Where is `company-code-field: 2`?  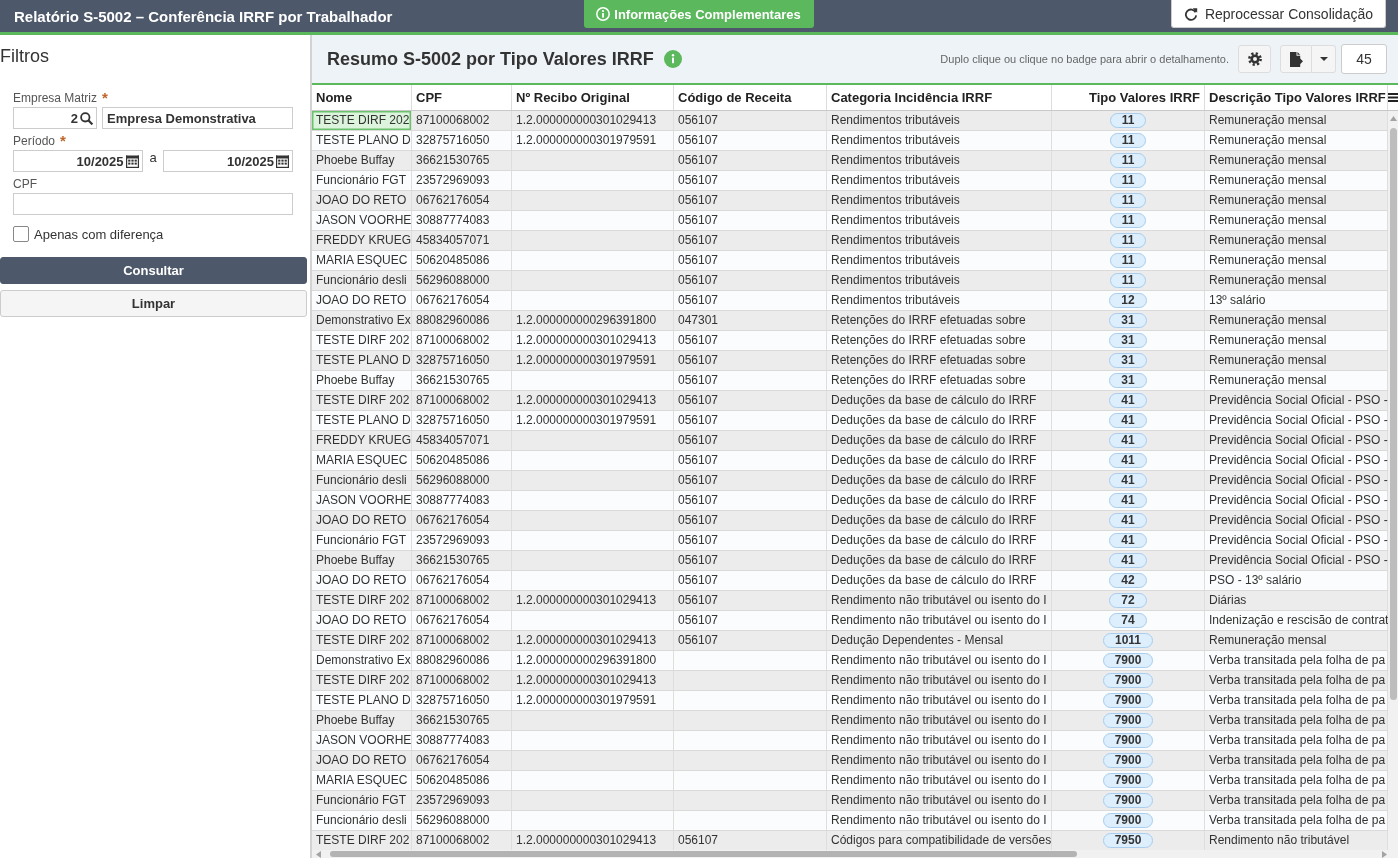
company-code-field: 2 is located at coordinates (55, 118).